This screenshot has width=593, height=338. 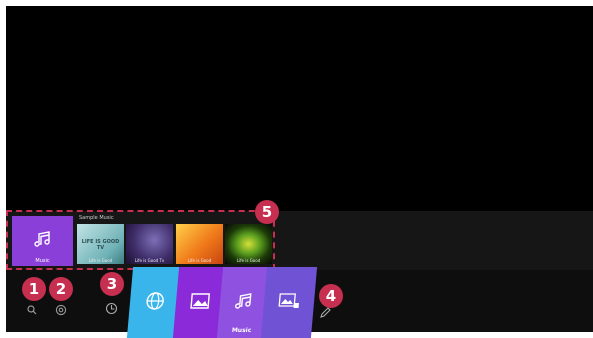 What do you see at coordinates (325, 314) in the screenshot?
I see `edit-pencil-icon` at bounding box center [325, 314].